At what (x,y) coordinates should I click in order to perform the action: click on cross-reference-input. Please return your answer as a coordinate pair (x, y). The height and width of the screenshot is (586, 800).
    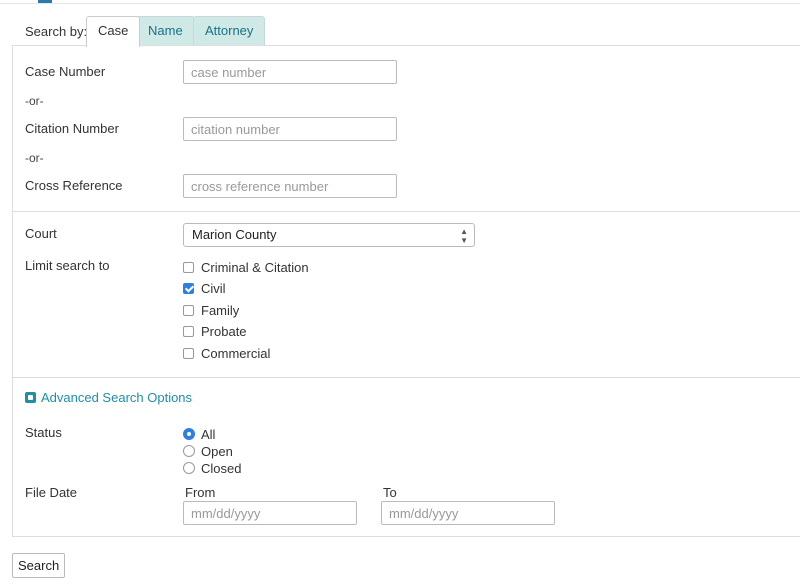
    Looking at the image, I should click on (290, 186).